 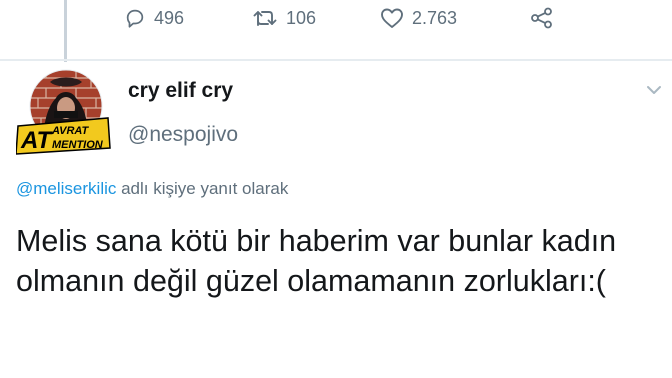 I want to click on display-name: cry elif cry, so click(x=180, y=91).